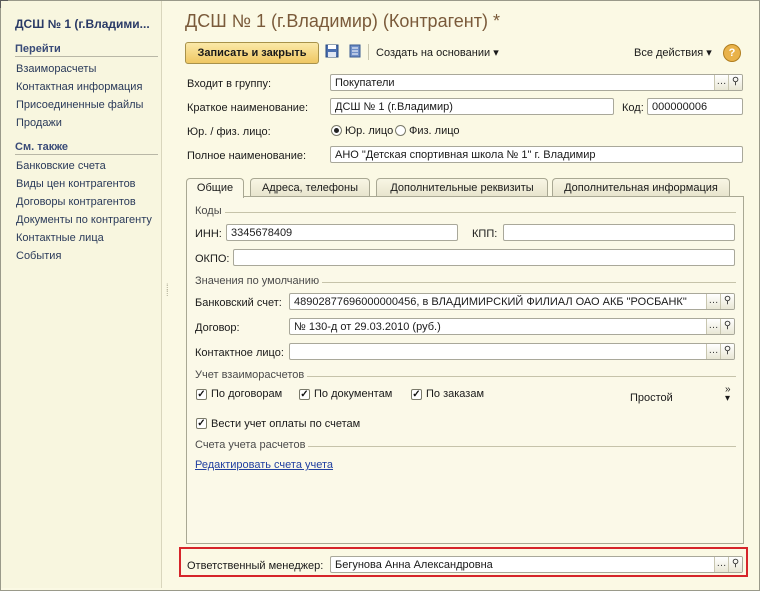  I want to click on by-orders-label: По заказам, so click(455, 394).